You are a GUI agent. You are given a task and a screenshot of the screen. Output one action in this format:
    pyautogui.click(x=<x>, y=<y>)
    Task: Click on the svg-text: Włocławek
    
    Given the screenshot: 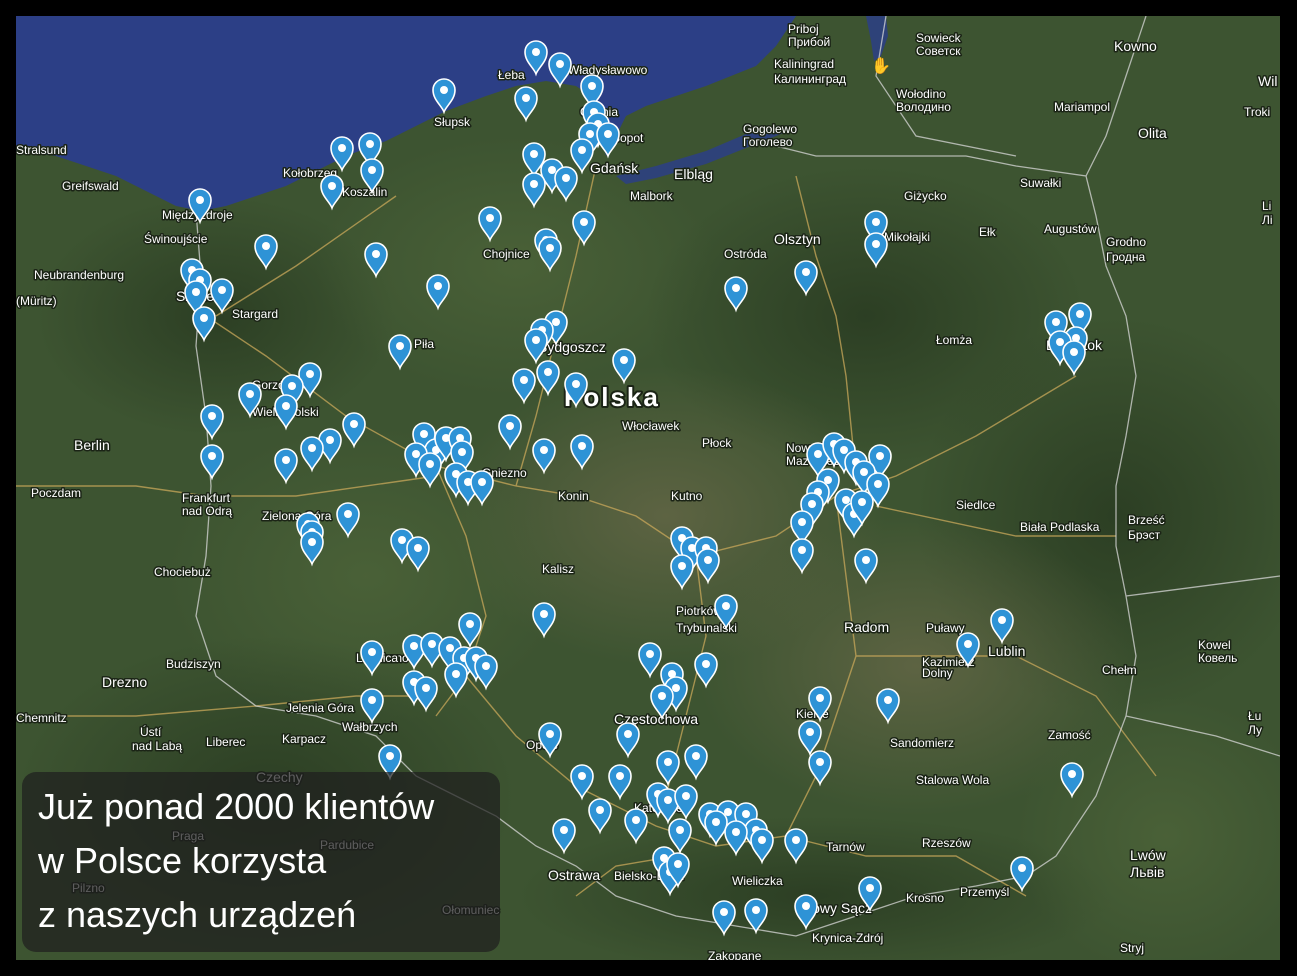 What is the action you would take?
    pyautogui.click(x=651, y=426)
    